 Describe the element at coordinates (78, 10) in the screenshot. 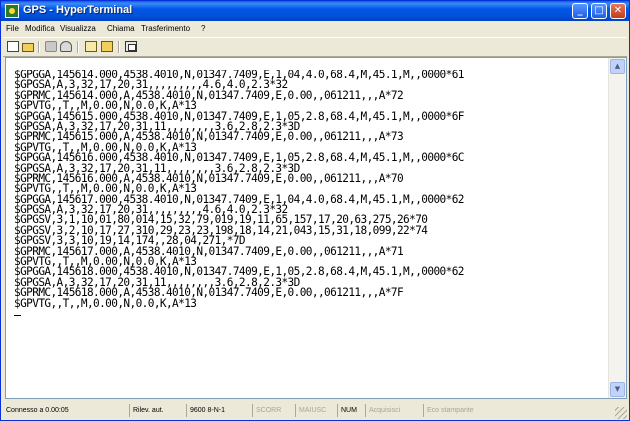

I see `window-title: GPS - HyperTerminal` at that location.